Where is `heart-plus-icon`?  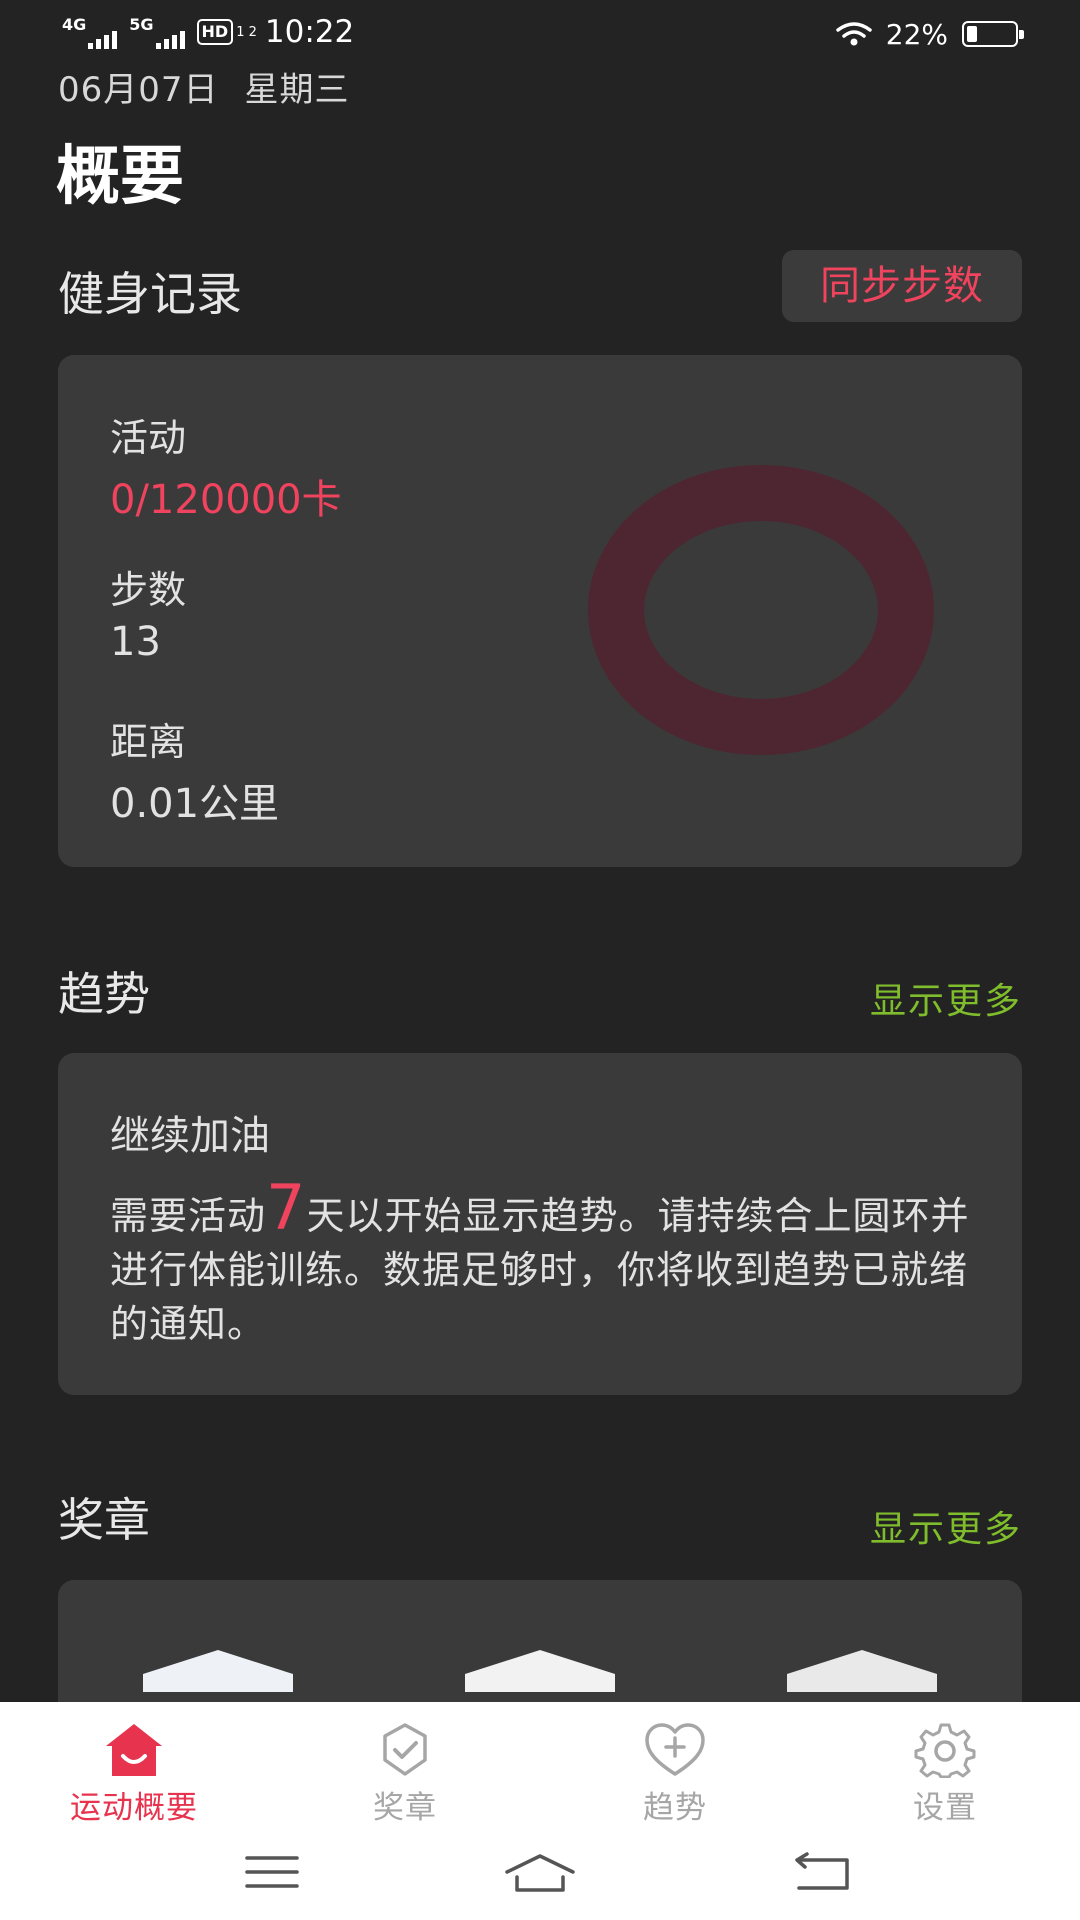
heart-plus-icon is located at coordinates (675, 1749).